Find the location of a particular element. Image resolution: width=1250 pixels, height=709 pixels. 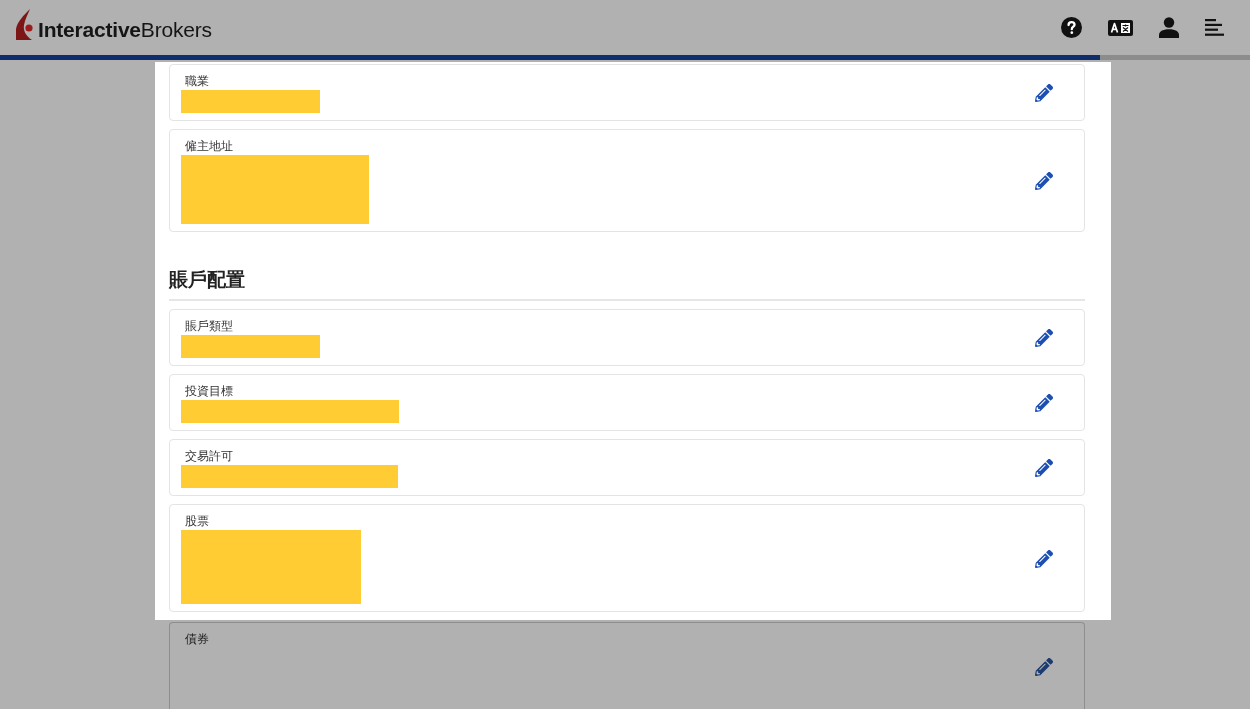

logo-text: InteractiveBrokers is located at coordinates (125, 29).